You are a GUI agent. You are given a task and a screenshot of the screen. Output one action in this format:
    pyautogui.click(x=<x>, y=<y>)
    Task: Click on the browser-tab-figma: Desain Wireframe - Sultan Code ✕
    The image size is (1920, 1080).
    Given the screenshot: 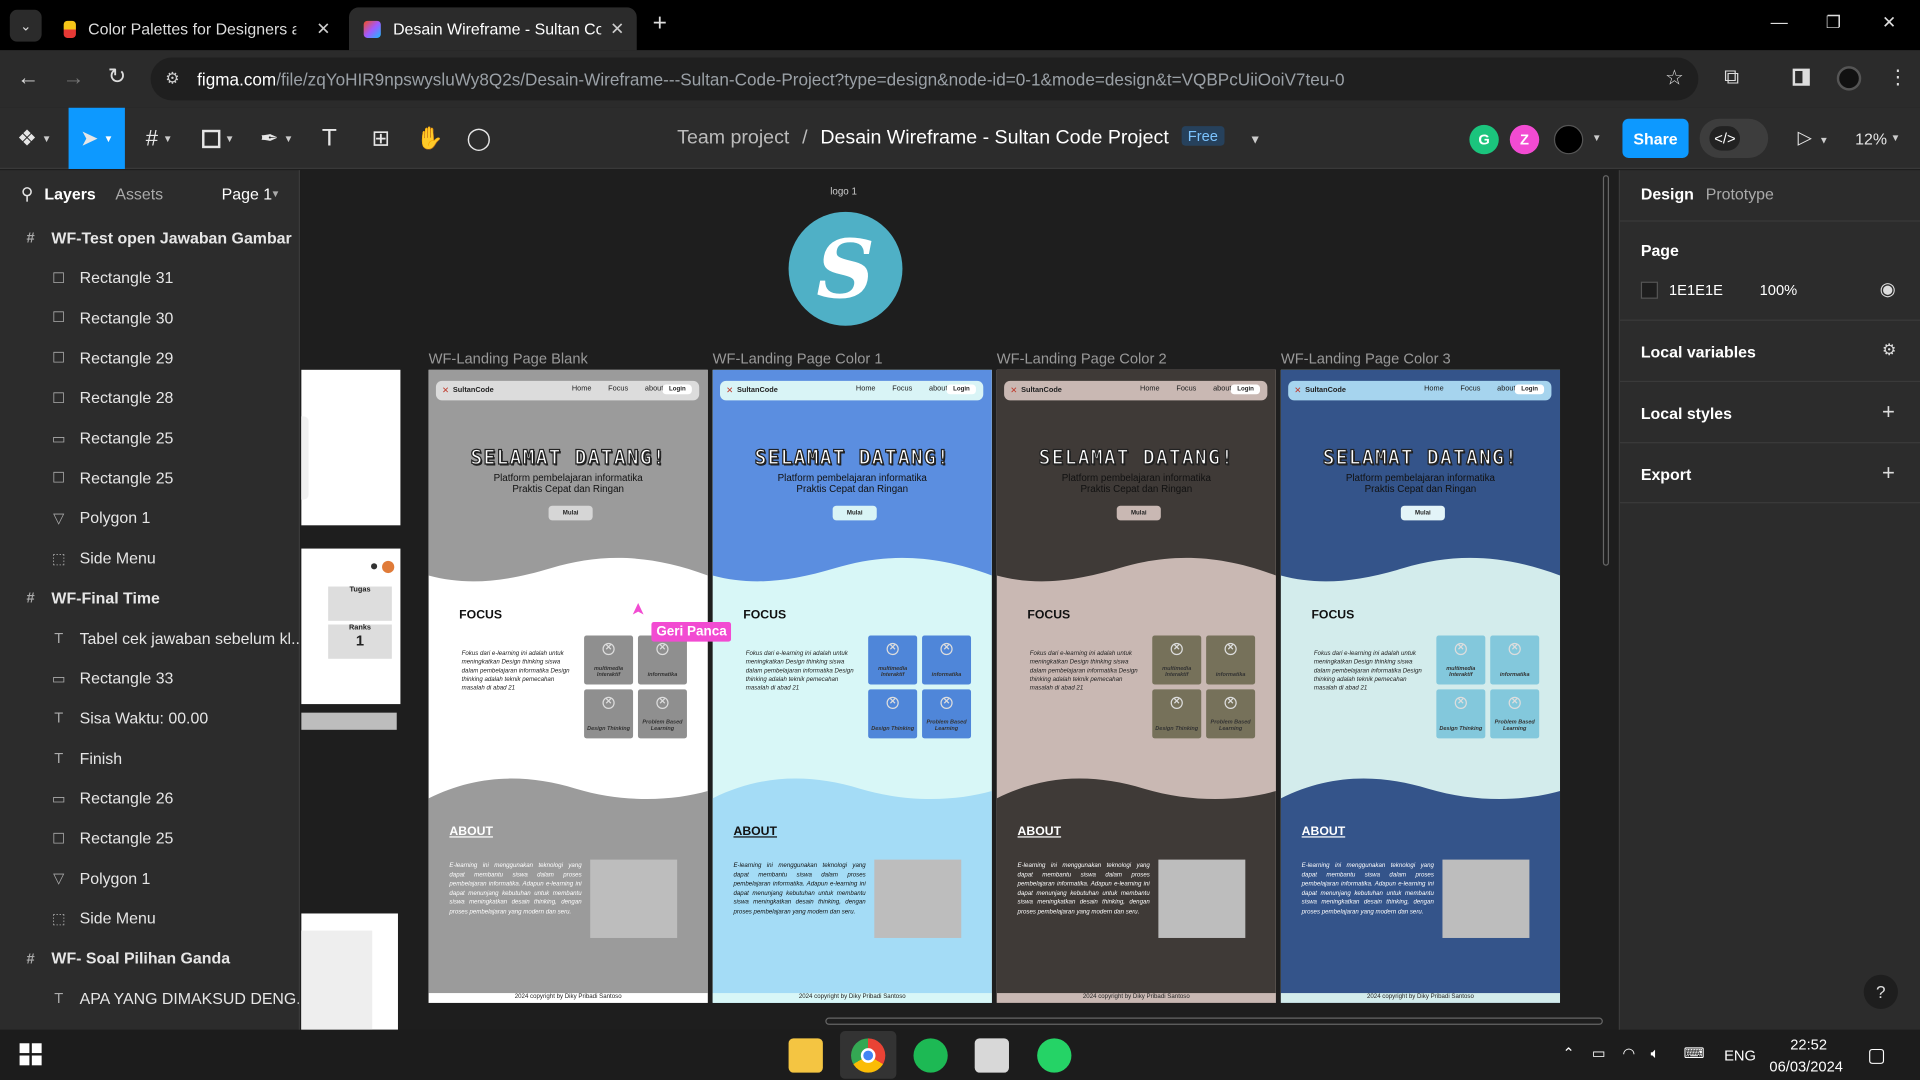 What is the action you would take?
    pyautogui.click(x=492, y=29)
    